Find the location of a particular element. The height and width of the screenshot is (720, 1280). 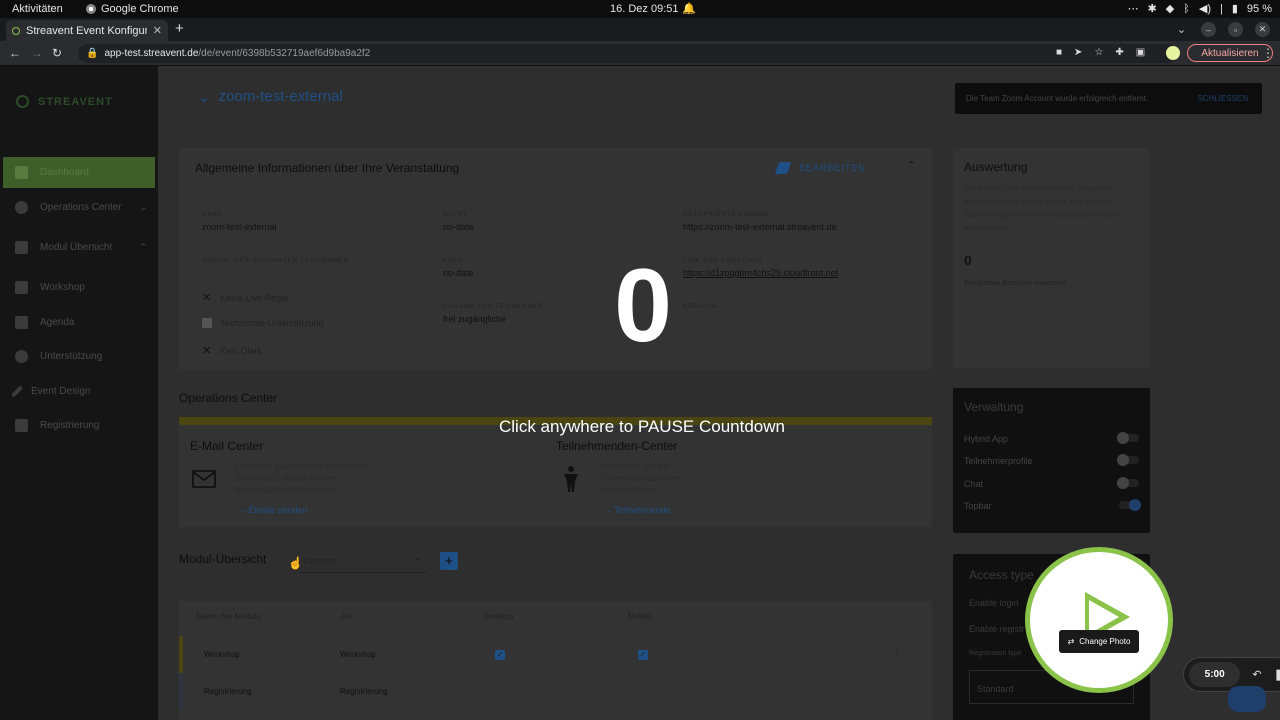

chat-fab-button is located at coordinates (1247, 699).